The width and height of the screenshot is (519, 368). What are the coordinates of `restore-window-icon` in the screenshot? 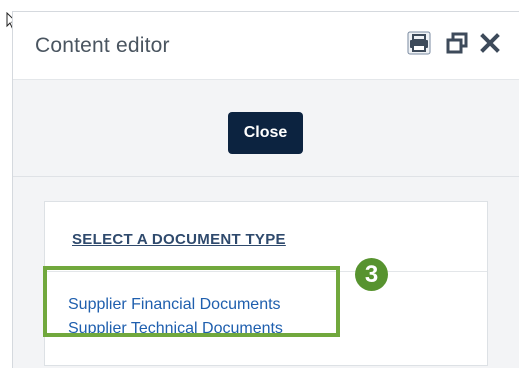 It's located at (457, 43).